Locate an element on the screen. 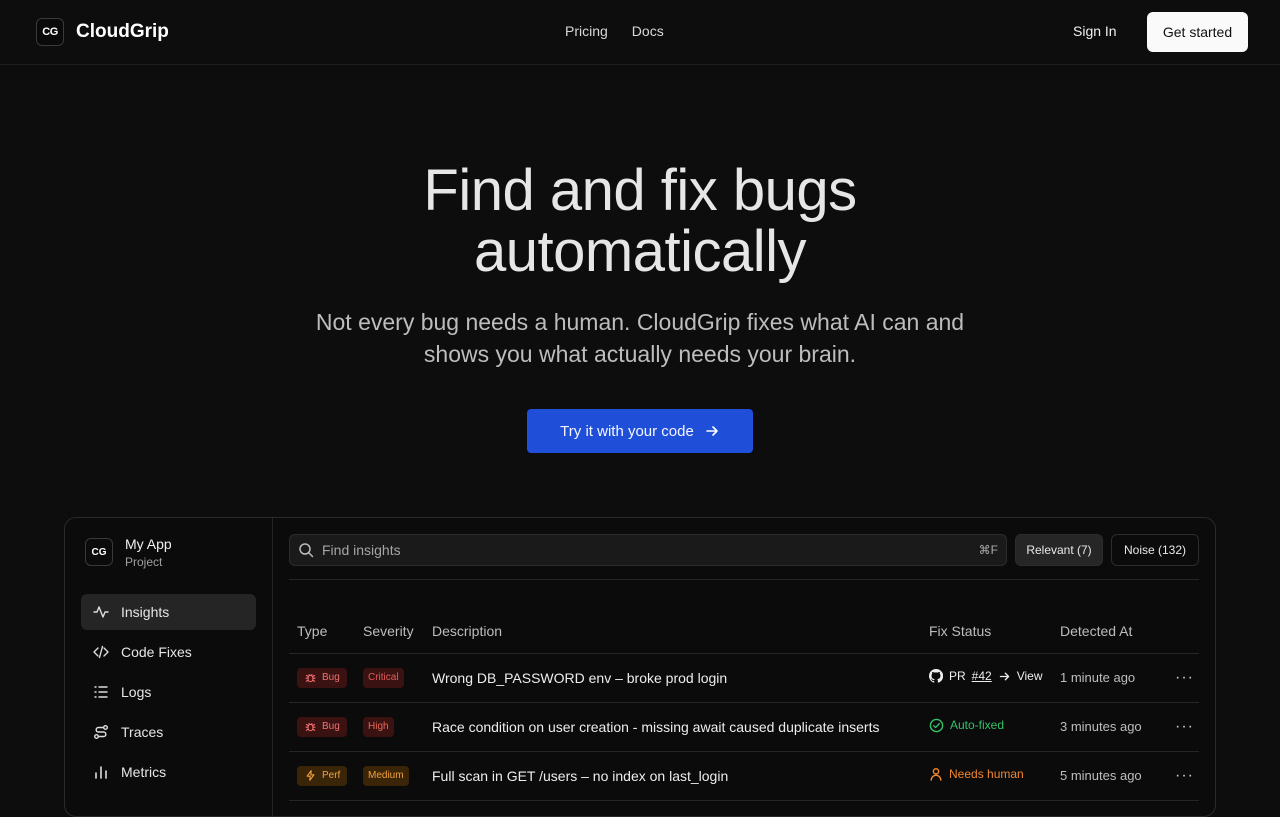  pr-label: PR is located at coordinates (957, 676).